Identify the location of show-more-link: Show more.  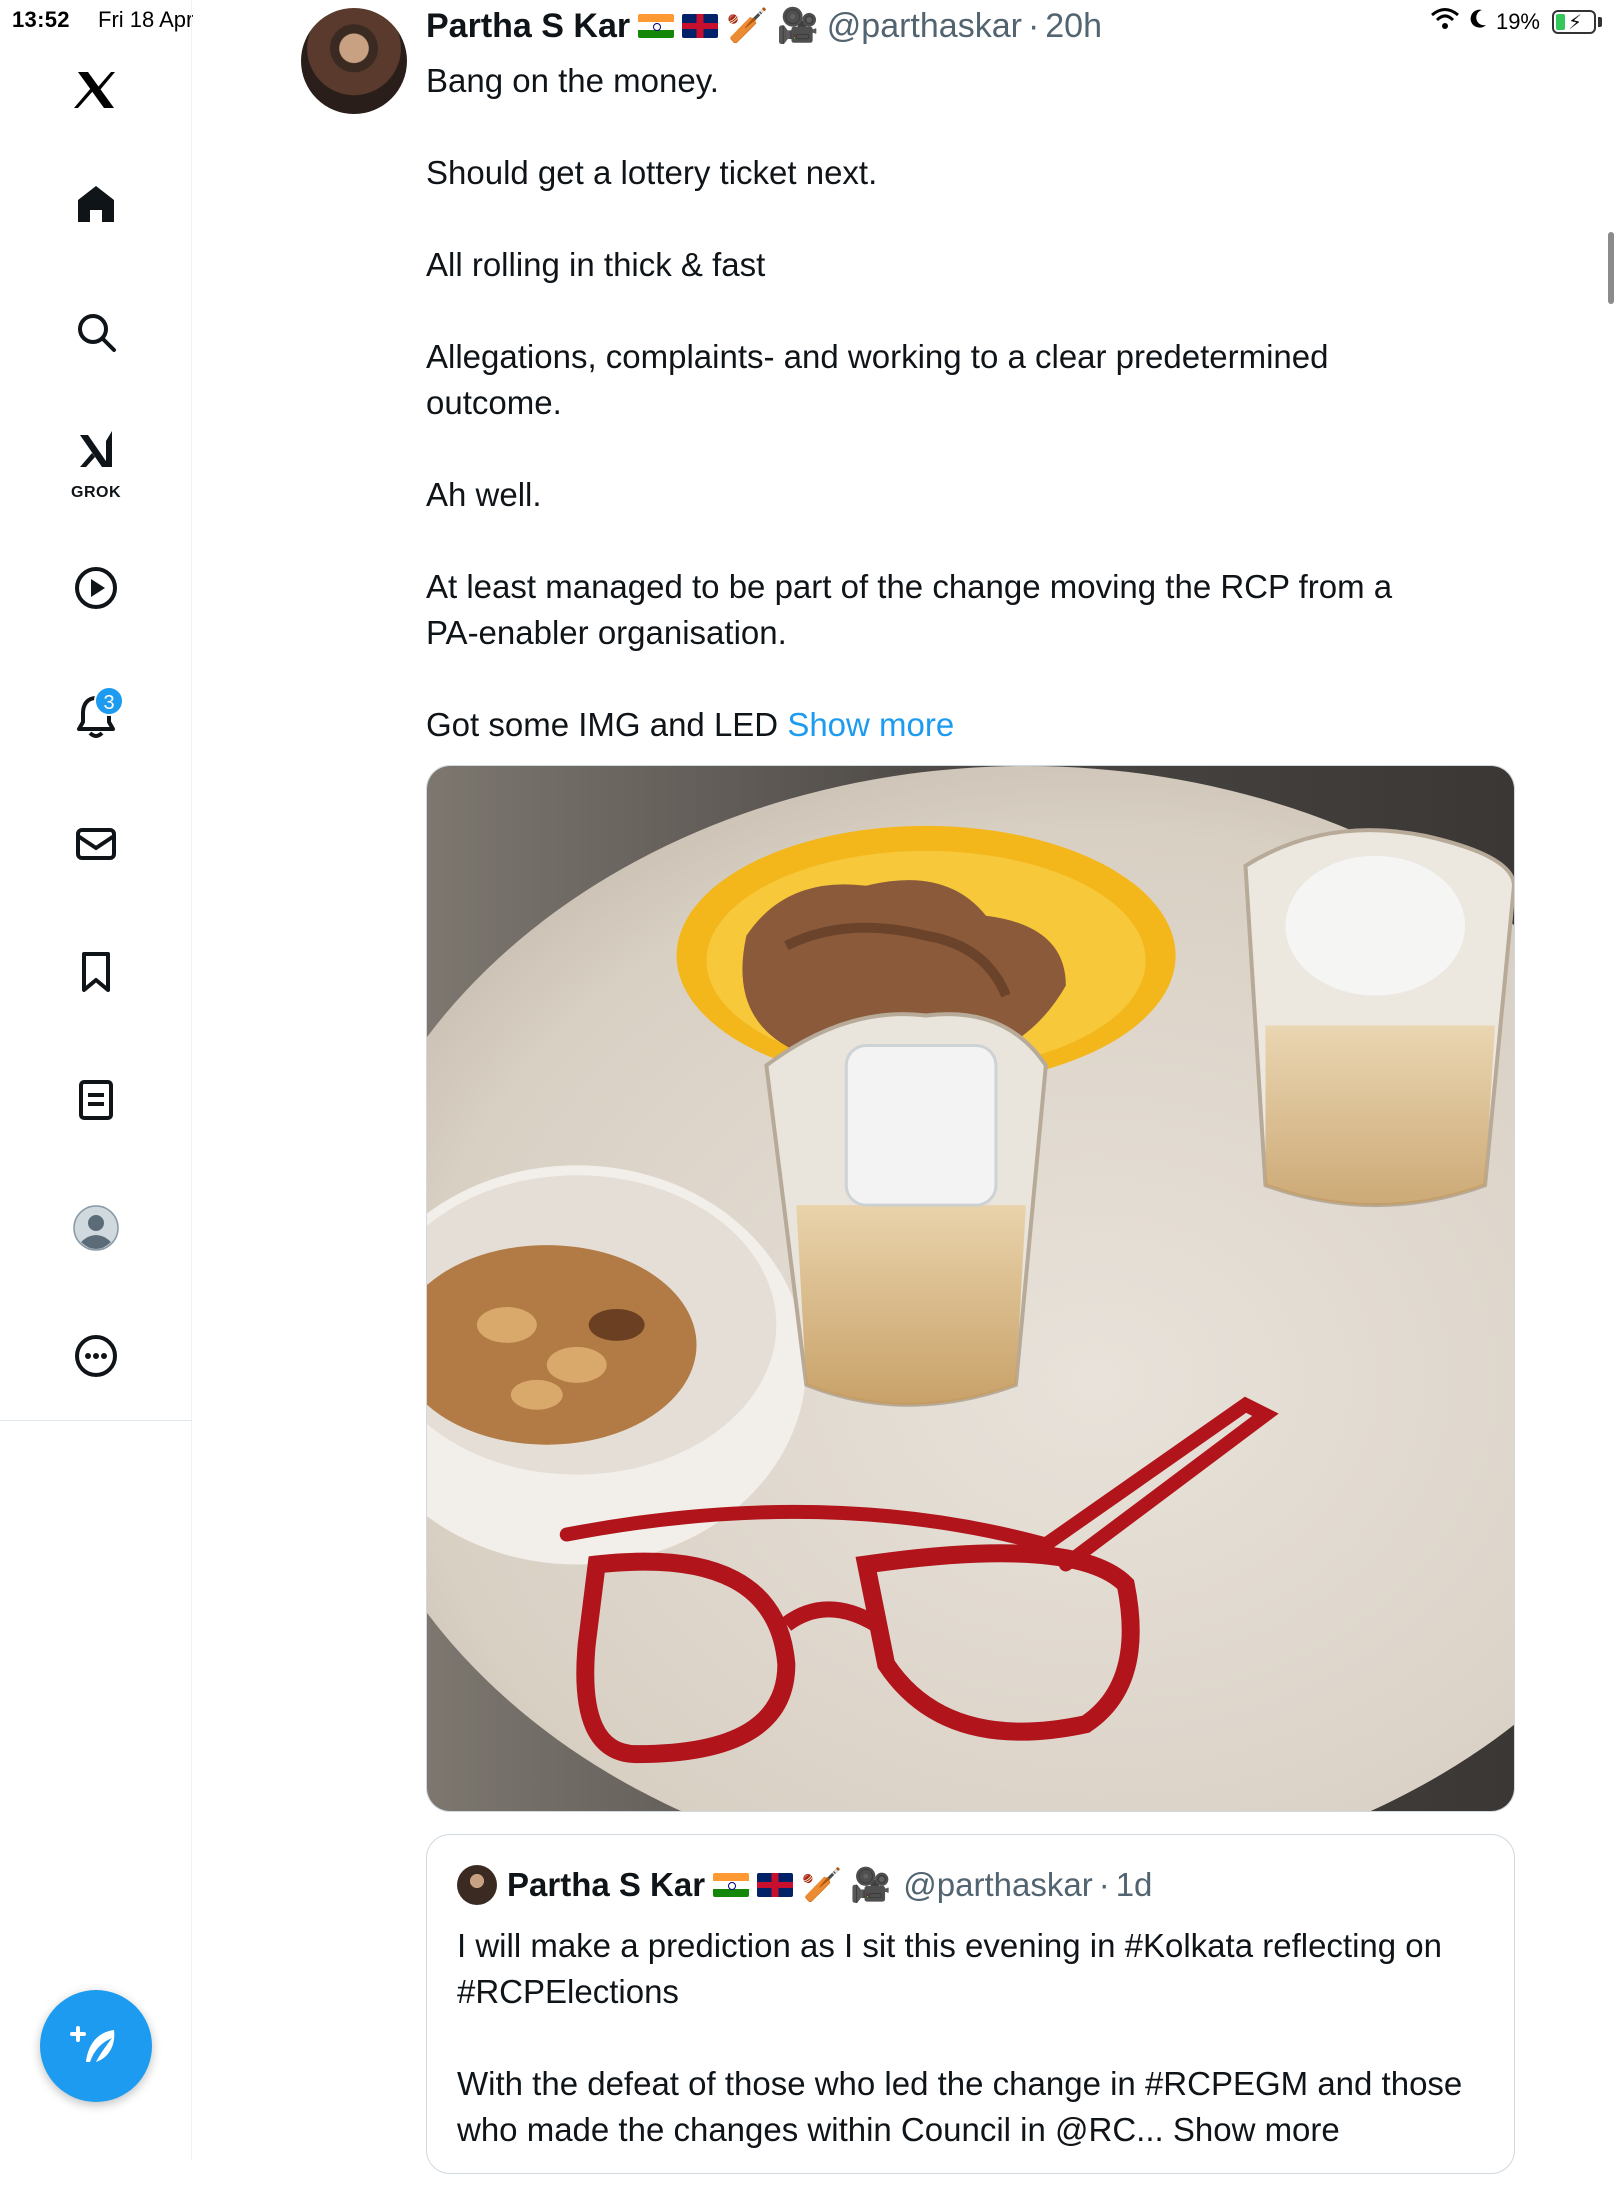
(870, 724).